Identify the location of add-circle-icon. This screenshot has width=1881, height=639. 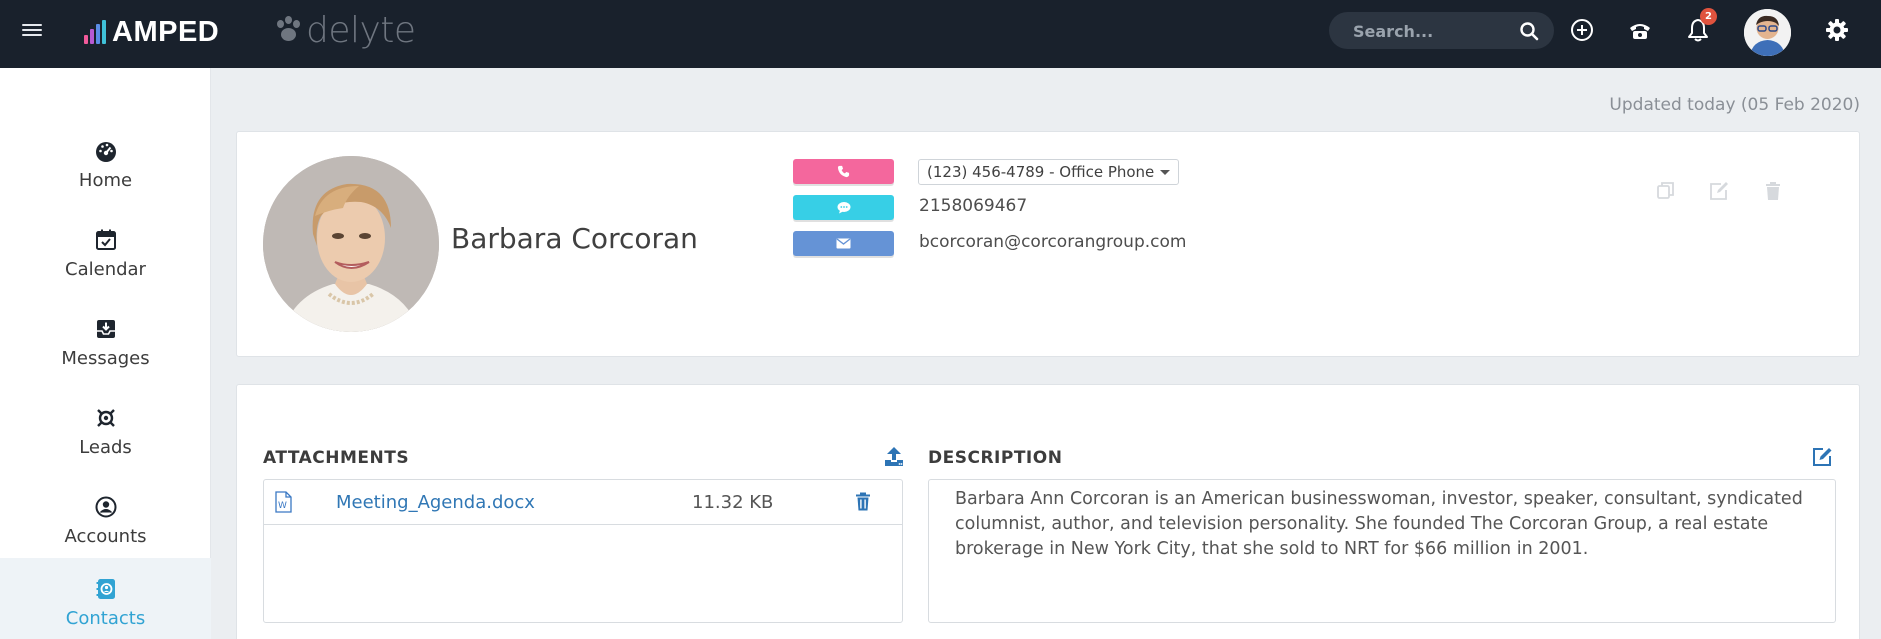
(1582, 30).